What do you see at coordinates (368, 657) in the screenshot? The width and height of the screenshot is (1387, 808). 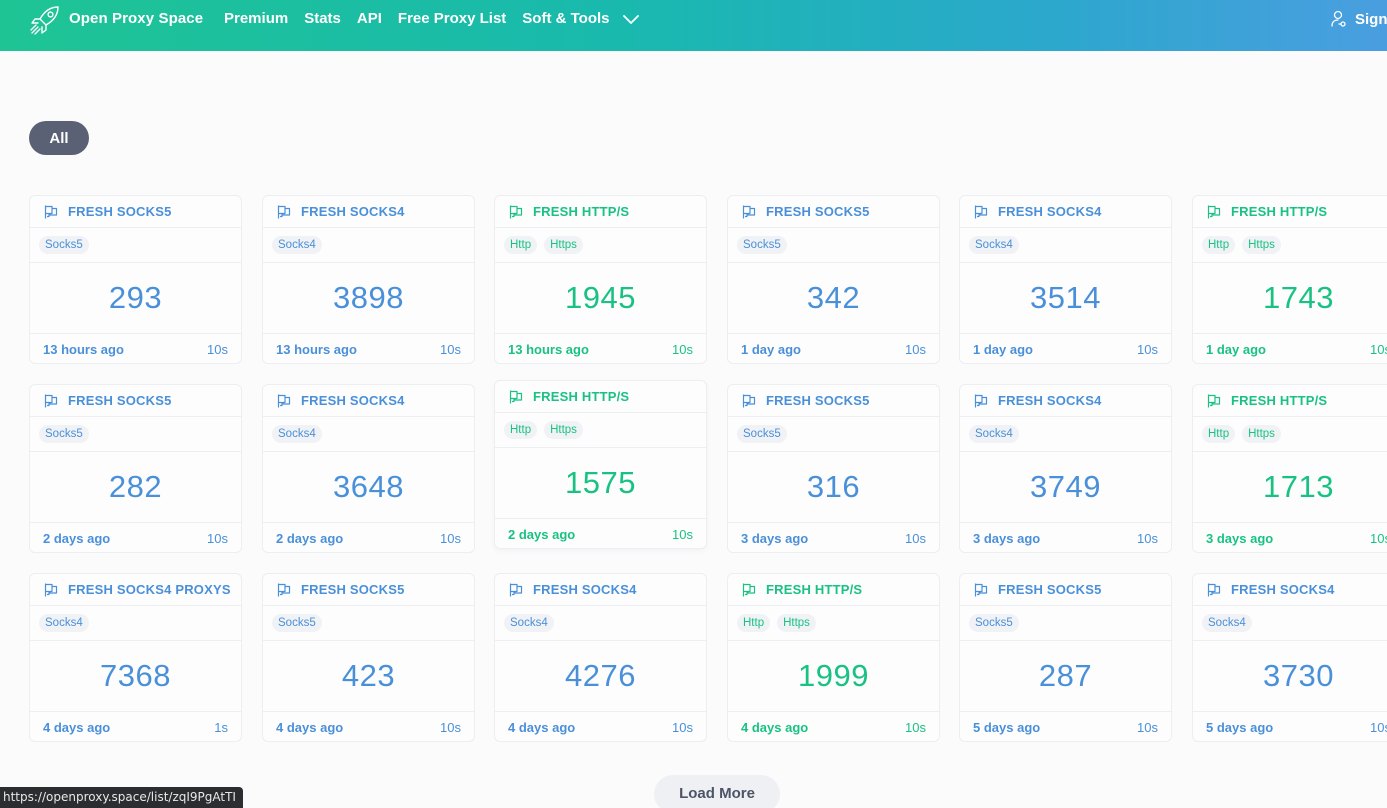 I see `proxy-list-card: FRESH SOCKS5 Socks5 423 4 days ago 10s` at bounding box center [368, 657].